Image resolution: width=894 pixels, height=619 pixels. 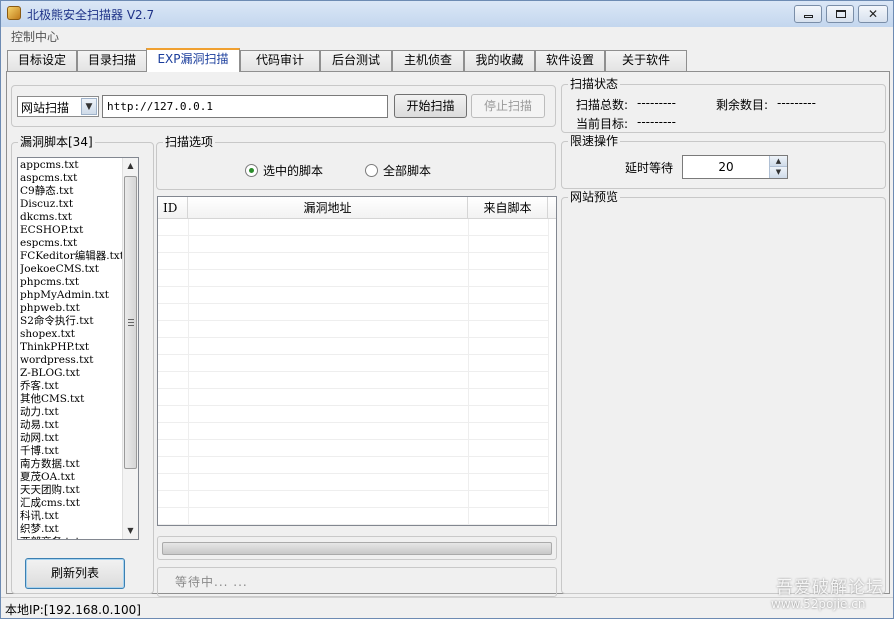 I want to click on script-list-item: 动网.txt, so click(x=72, y=438).